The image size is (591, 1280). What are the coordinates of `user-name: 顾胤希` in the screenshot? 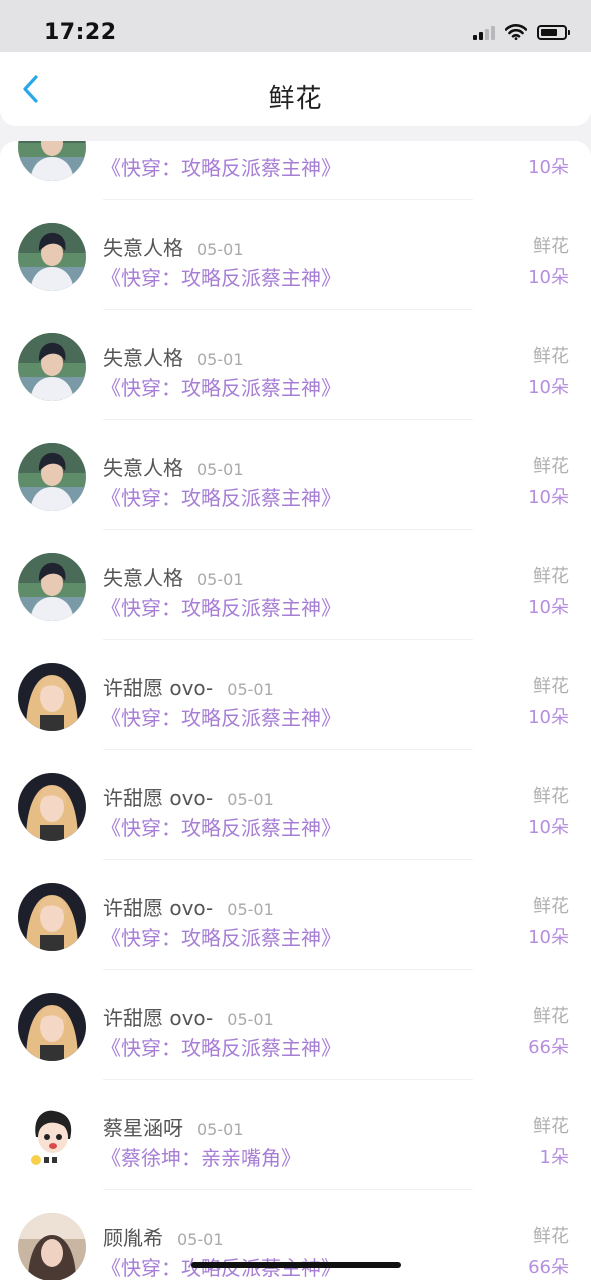 It's located at (133, 1238).